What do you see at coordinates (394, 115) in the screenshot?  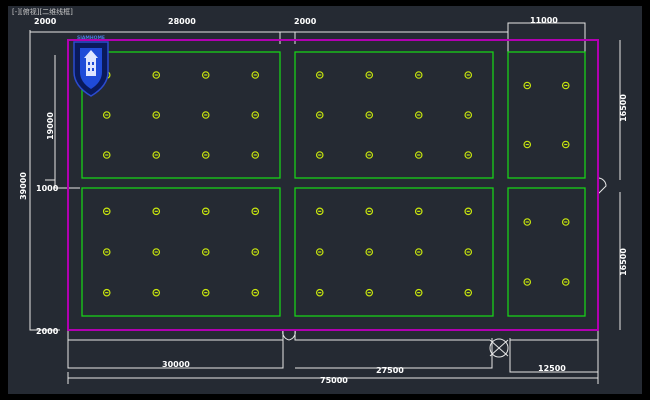 I see `zone-top-middle` at bounding box center [394, 115].